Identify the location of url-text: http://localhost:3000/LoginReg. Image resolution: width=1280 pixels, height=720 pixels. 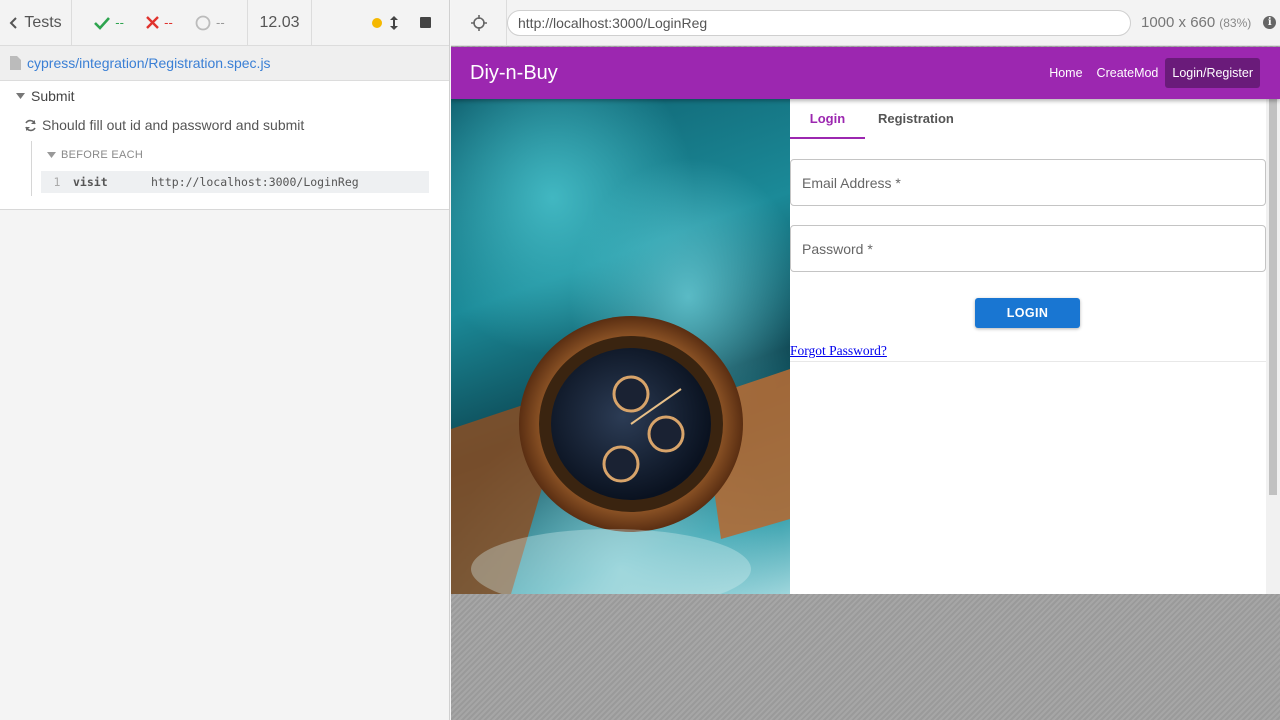
(613, 22).